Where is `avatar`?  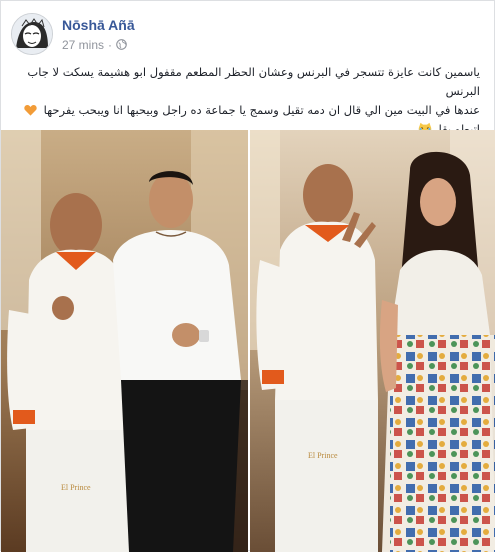
avatar is located at coordinates (32, 34).